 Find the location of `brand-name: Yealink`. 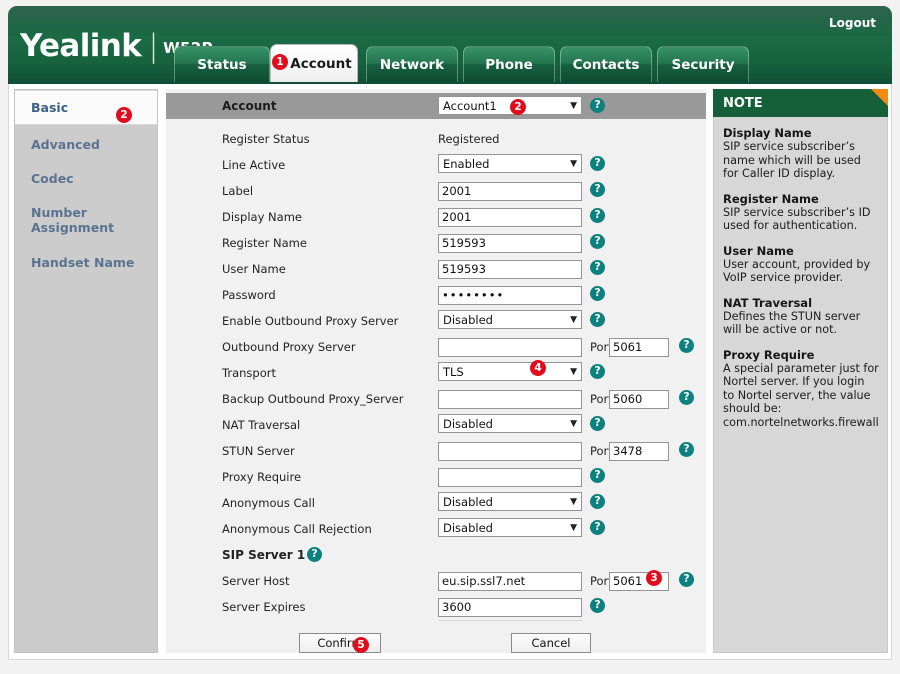

brand-name: Yealink is located at coordinates (81, 46).